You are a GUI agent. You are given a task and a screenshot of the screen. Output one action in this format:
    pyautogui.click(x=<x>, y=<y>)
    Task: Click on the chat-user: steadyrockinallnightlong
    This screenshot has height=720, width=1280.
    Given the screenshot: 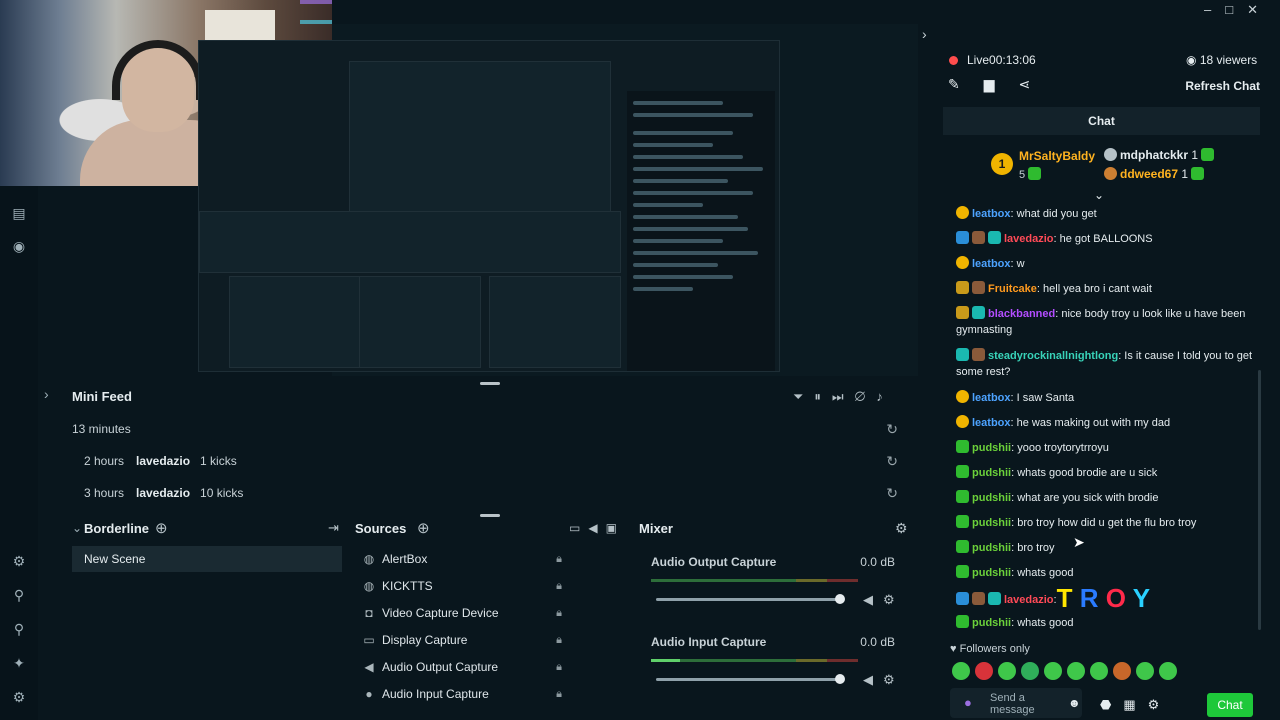 What is the action you would take?
    pyautogui.click(x=1053, y=356)
    